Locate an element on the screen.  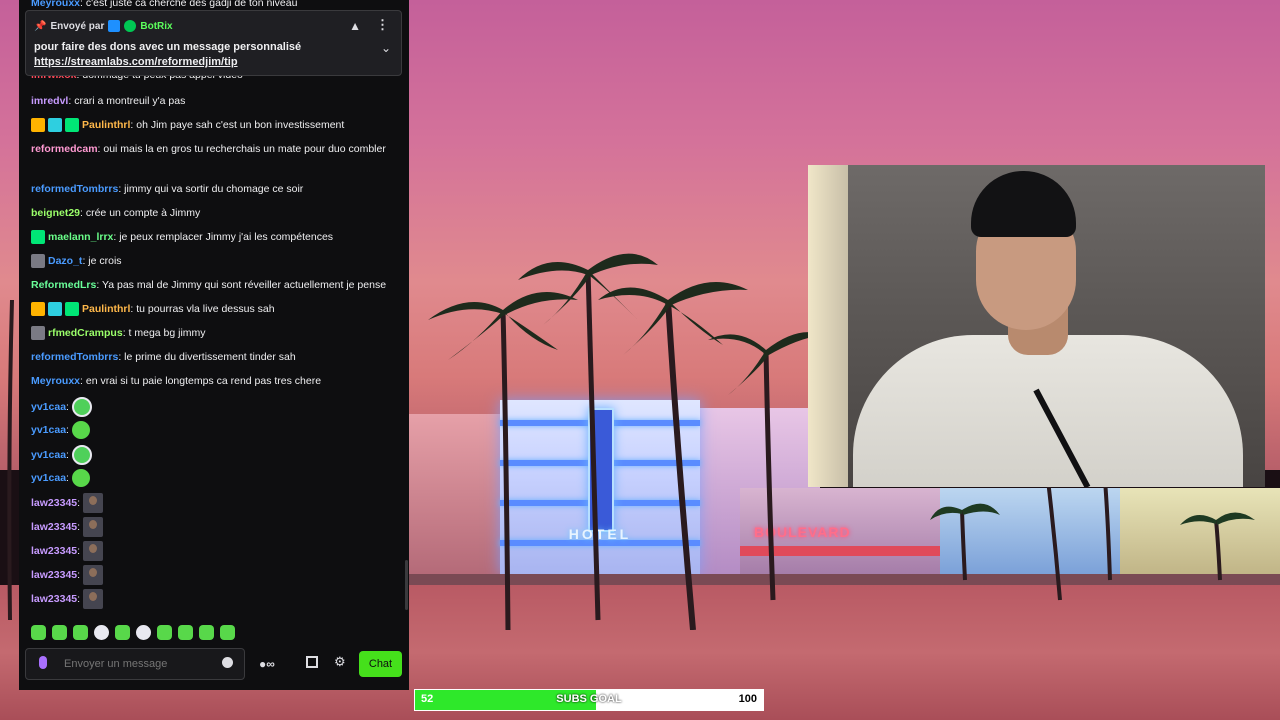
points-label: ∞ is located at coordinates (270, 664).